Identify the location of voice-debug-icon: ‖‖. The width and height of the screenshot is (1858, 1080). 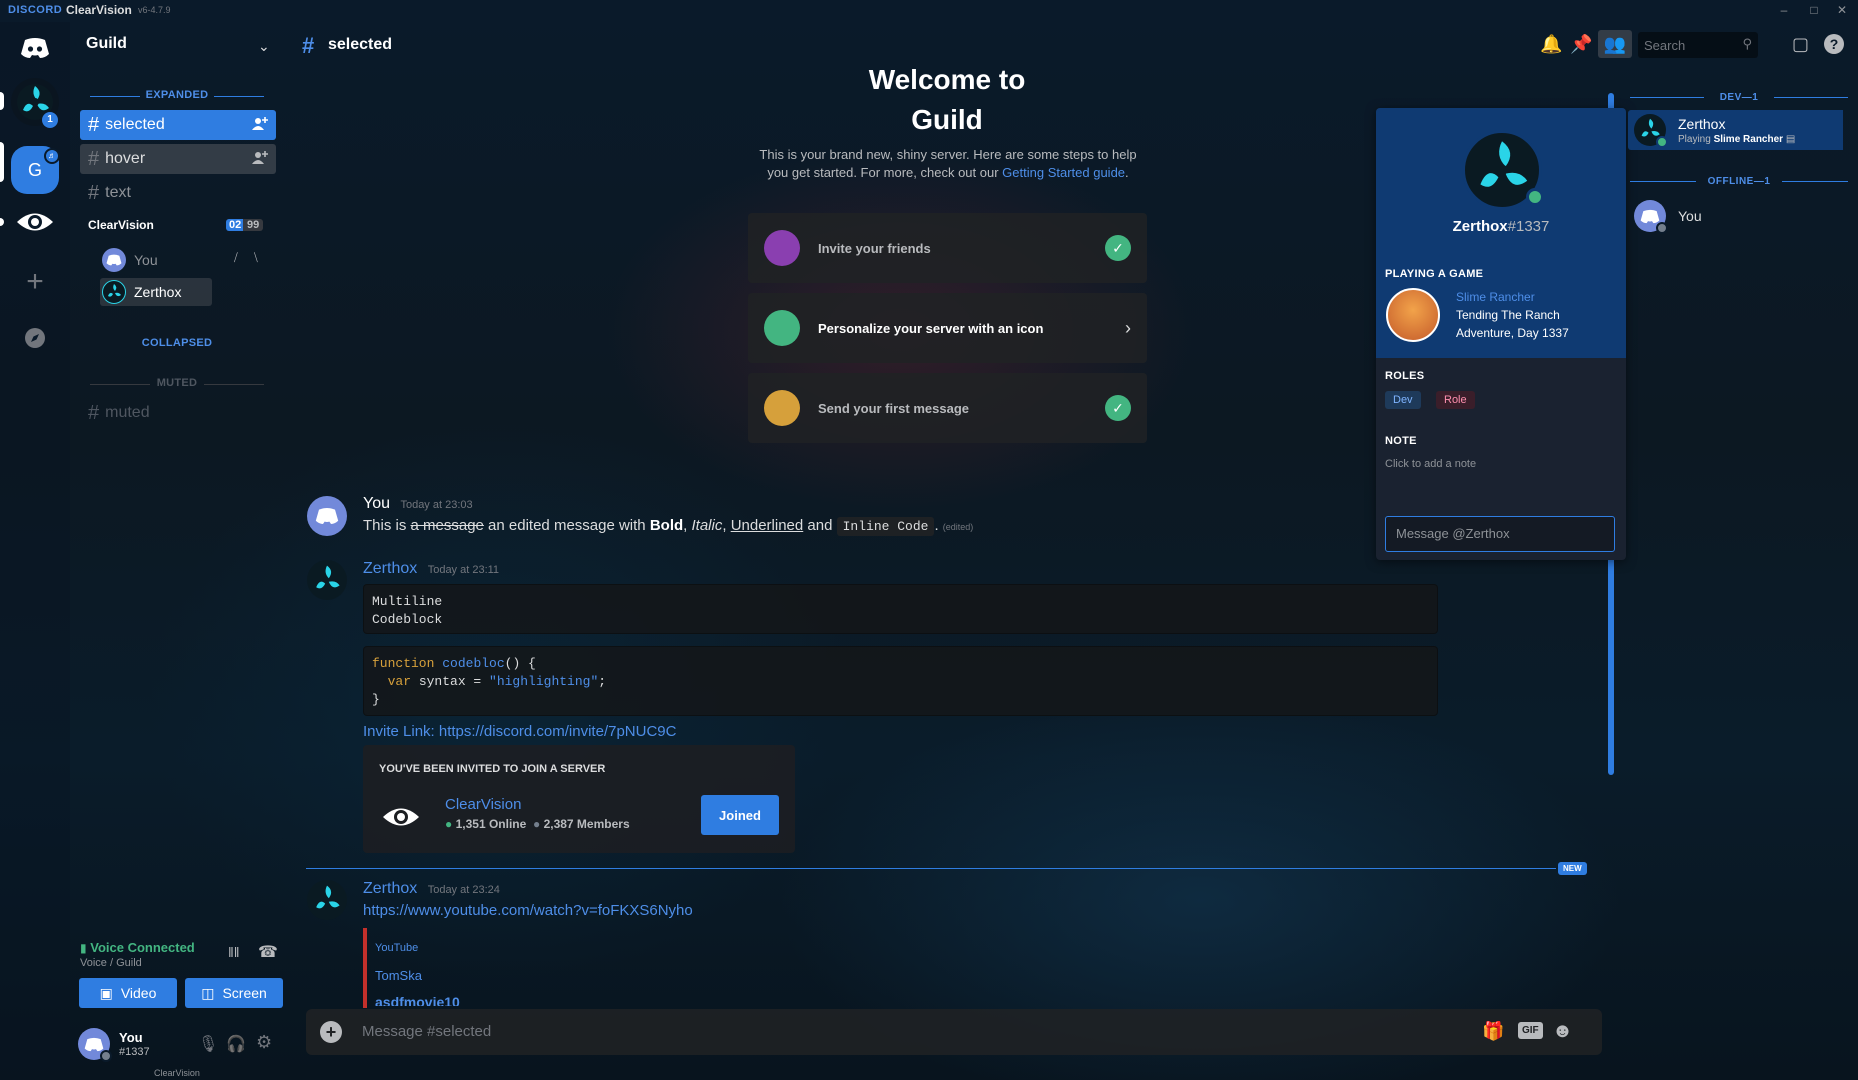
(234, 952).